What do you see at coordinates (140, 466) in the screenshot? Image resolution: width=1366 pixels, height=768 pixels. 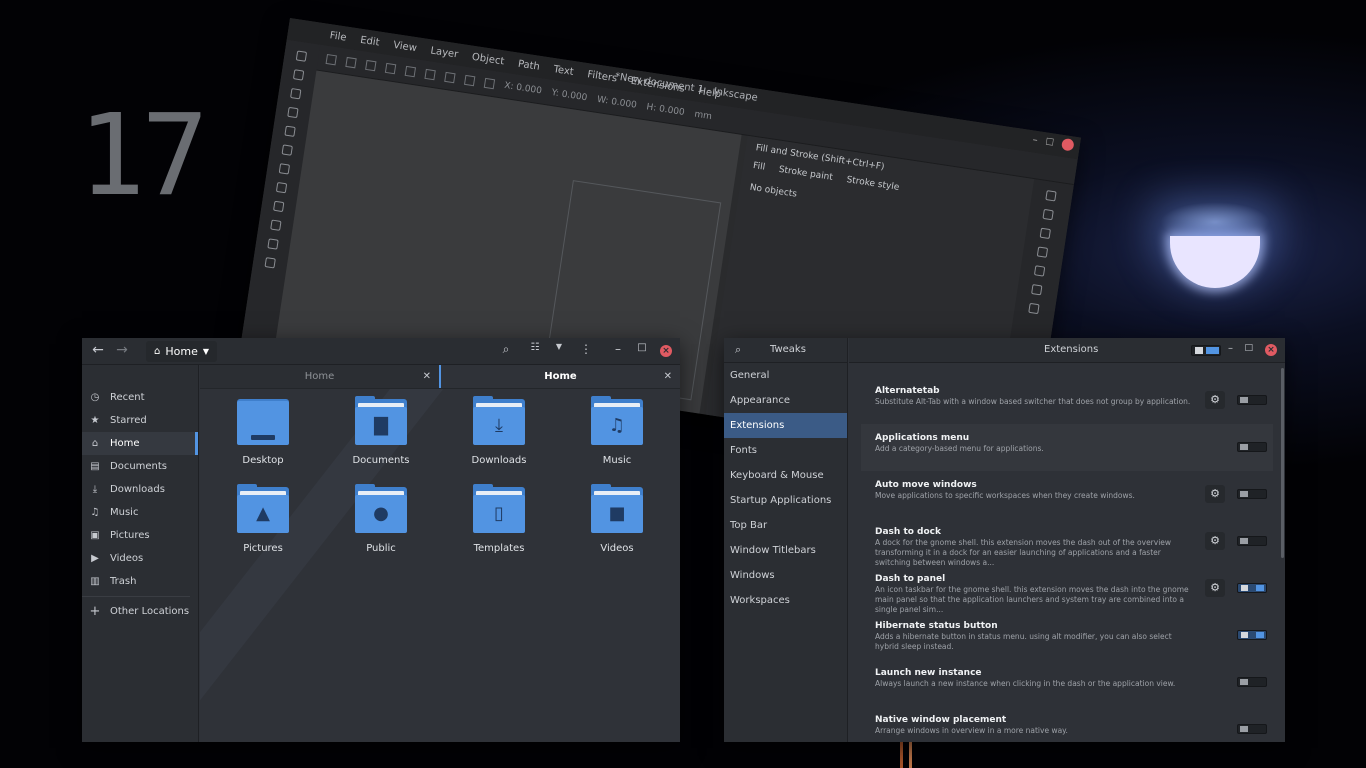 I see `sidebar-item-documents: ▤ Documents` at bounding box center [140, 466].